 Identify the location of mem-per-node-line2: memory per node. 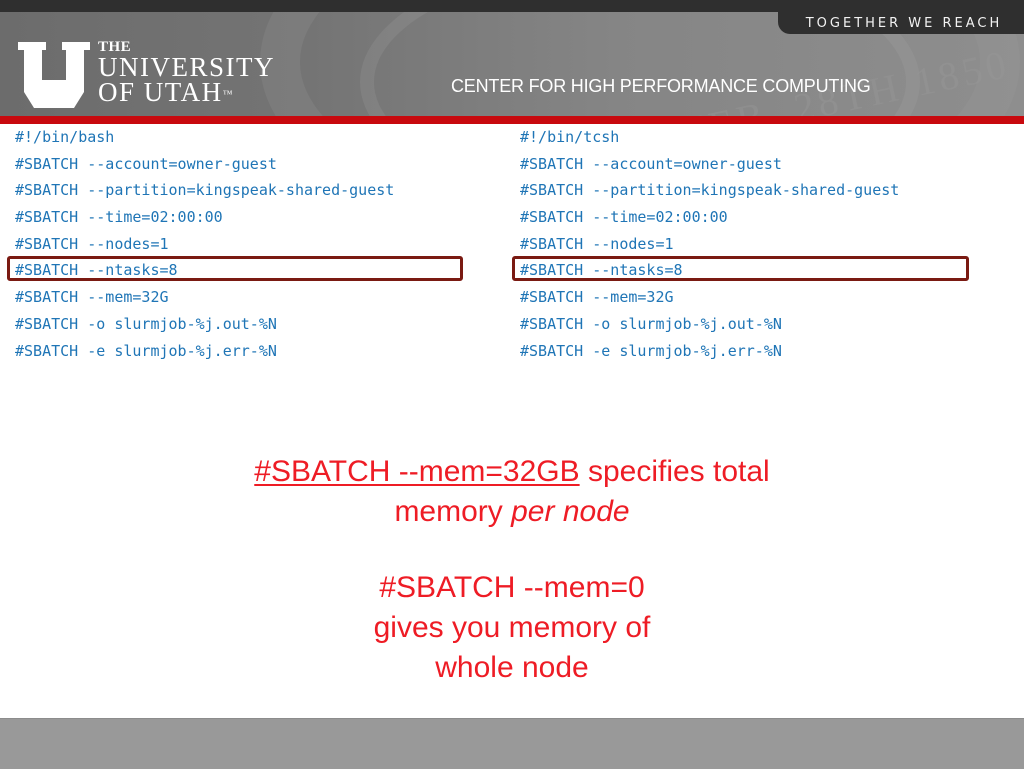
(512, 512).